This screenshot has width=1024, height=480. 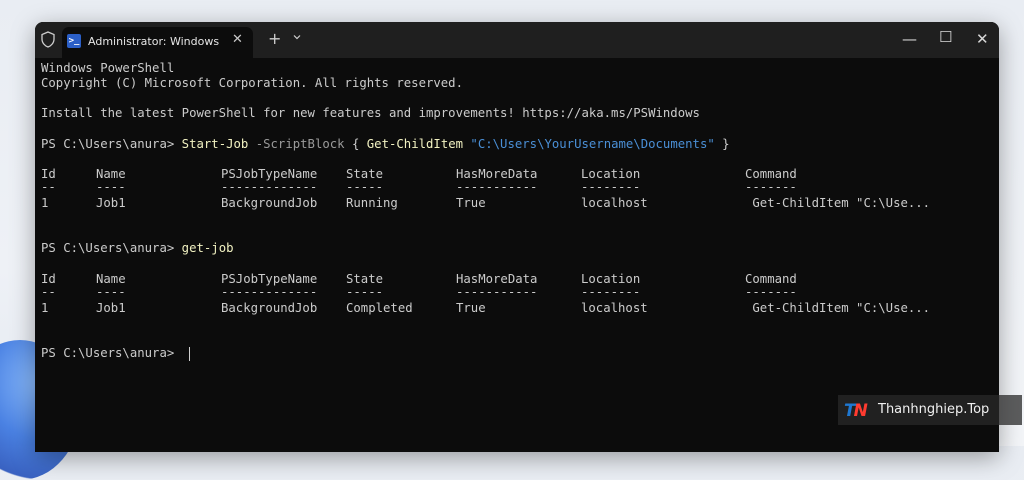 I want to click on string-literal: "C:\Users\YourUsername\Documents", so click(x=589, y=144).